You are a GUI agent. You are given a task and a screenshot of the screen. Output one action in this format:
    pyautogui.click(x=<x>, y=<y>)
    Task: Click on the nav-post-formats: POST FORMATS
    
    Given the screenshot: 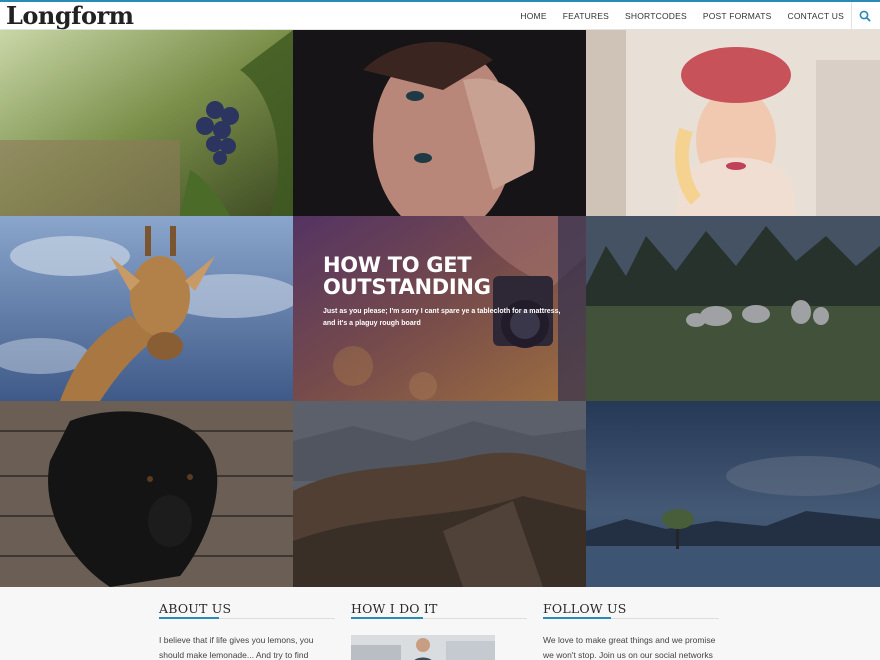 What is the action you would take?
    pyautogui.click(x=737, y=16)
    